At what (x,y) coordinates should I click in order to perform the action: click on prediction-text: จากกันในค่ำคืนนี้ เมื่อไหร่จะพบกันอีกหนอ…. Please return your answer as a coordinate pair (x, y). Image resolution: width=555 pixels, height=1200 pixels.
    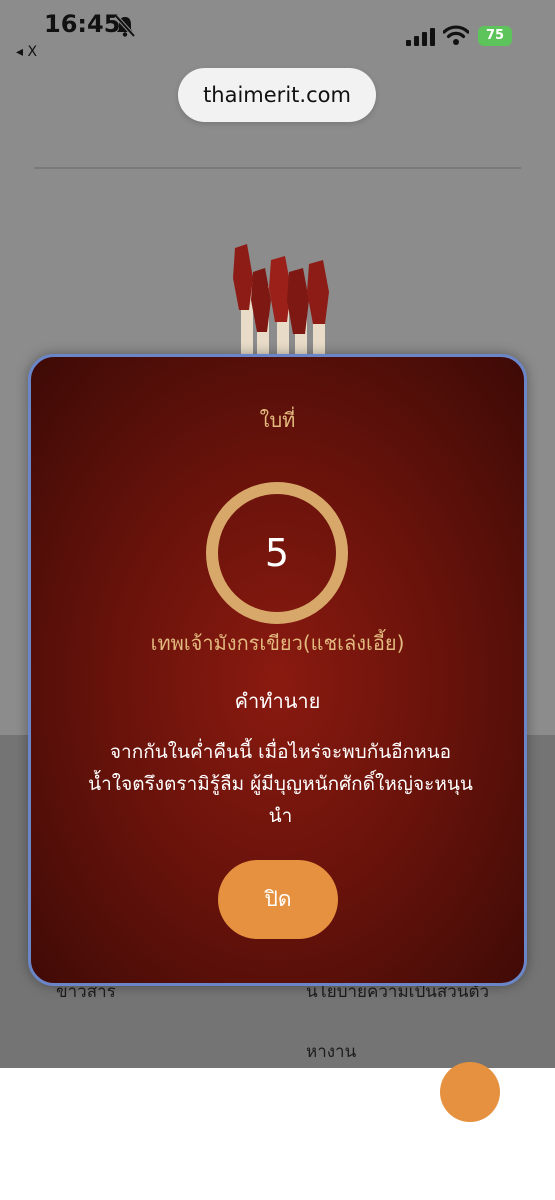
    Looking at the image, I should click on (280, 784).